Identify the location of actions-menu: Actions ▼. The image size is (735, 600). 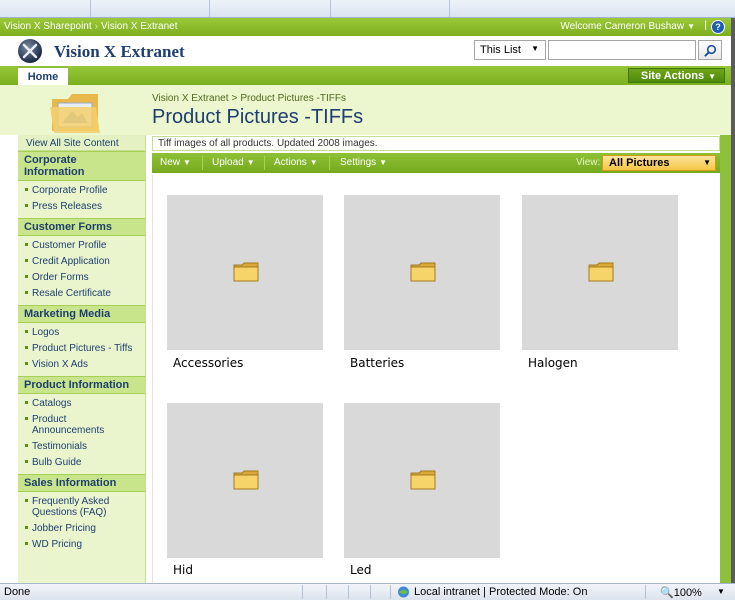
(296, 162).